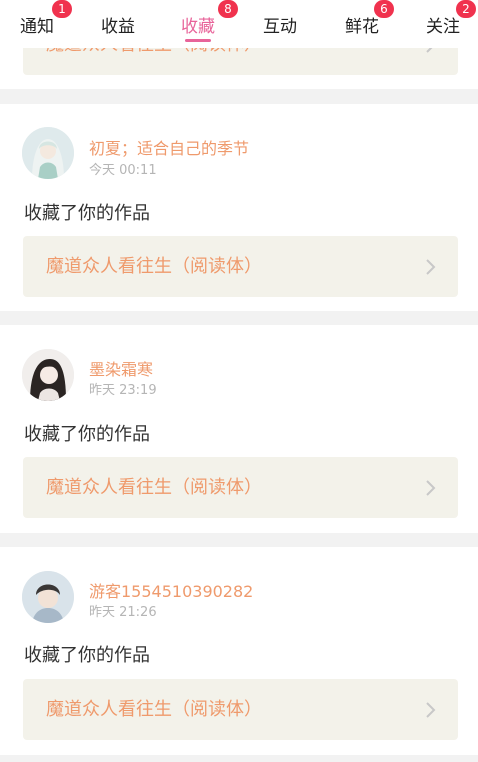 This screenshot has height=762, width=478. I want to click on tab-badge: 2, so click(466, 9).